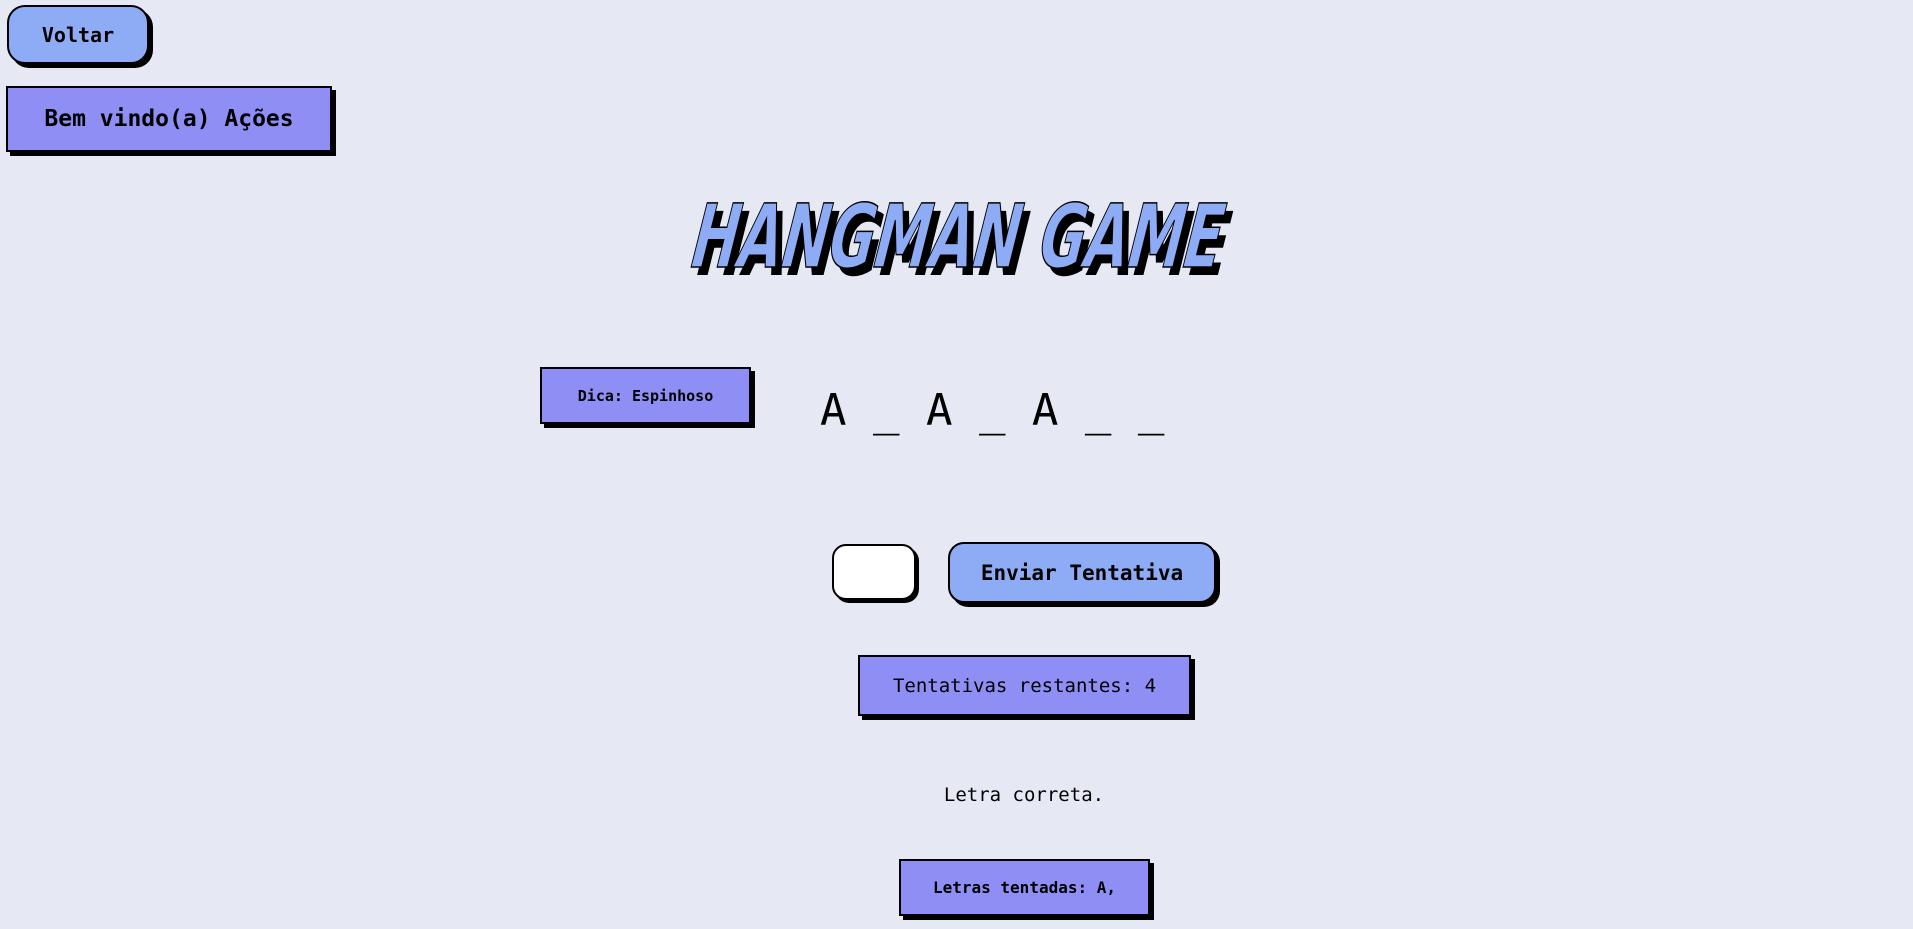 This screenshot has width=1913, height=929. What do you see at coordinates (992, 410) in the screenshot?
I see `masked-word: A _ A _ A _ _` at bounding box center [992, 410].